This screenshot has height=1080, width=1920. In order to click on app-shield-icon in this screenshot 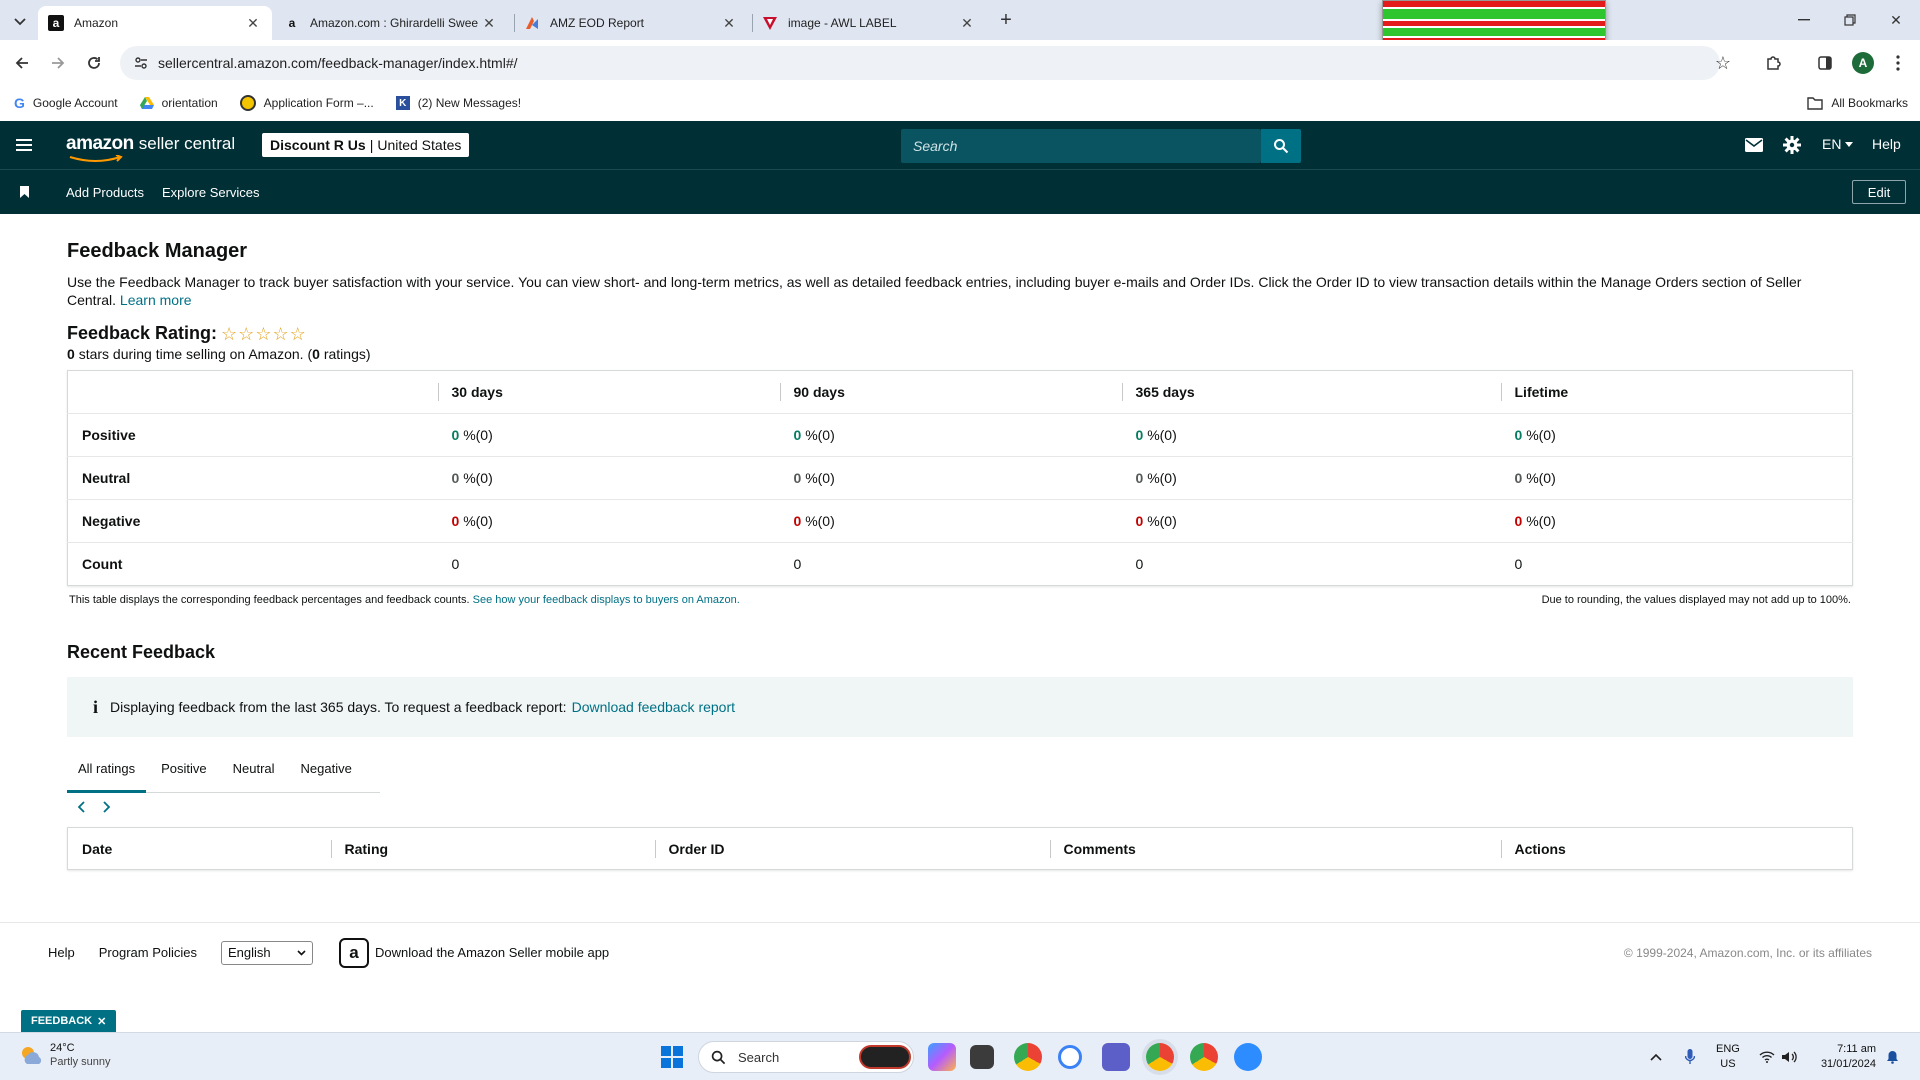, I will do `click(1070, 1057)`.